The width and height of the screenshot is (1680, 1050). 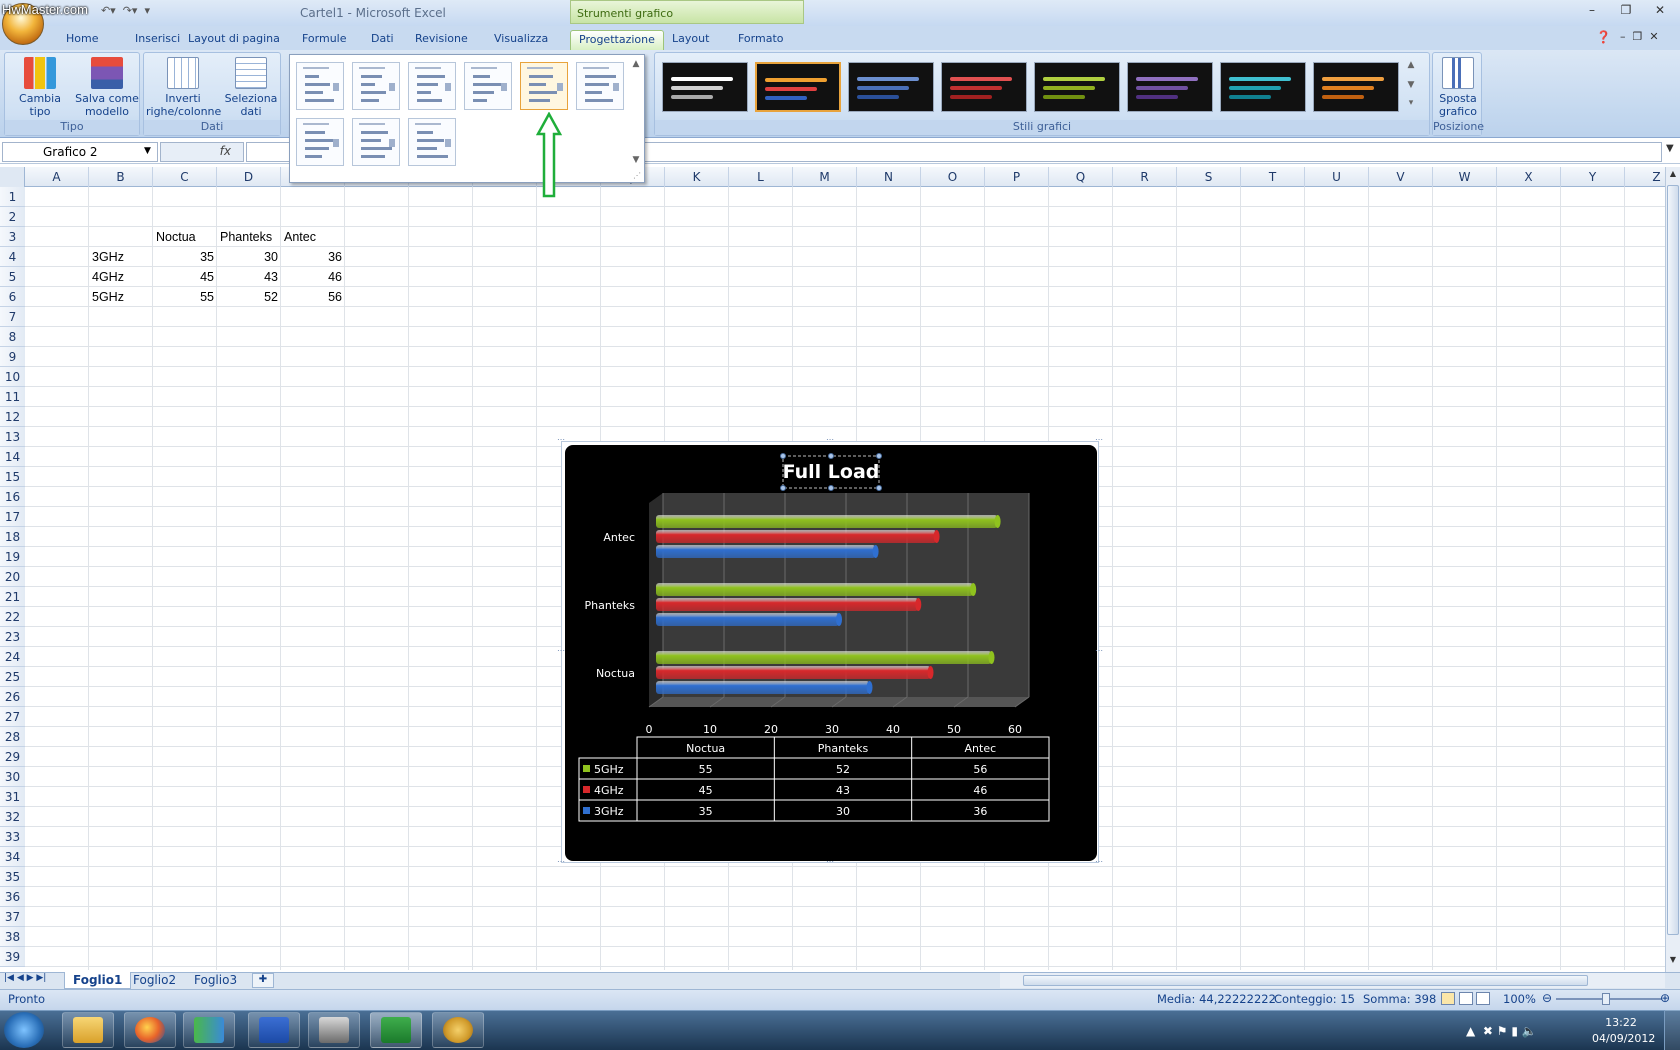 I want to click on row-header-21: 21, so click(x=12, y=597).